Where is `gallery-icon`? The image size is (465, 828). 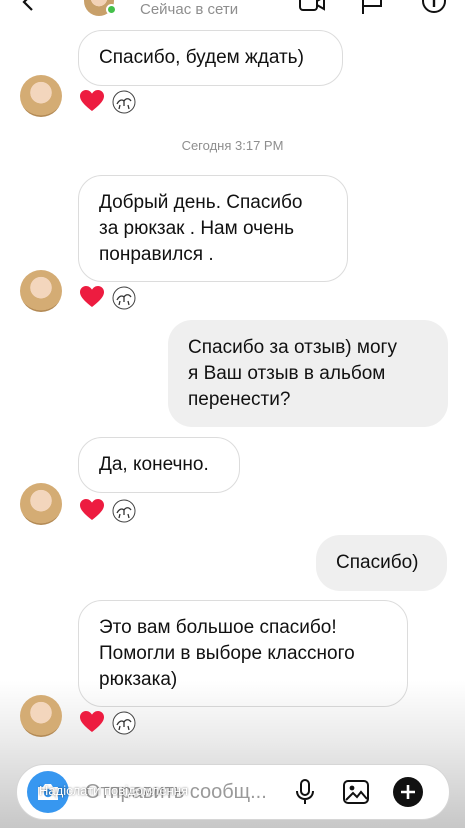 gallery-icon is located at coordinates (356, 792).